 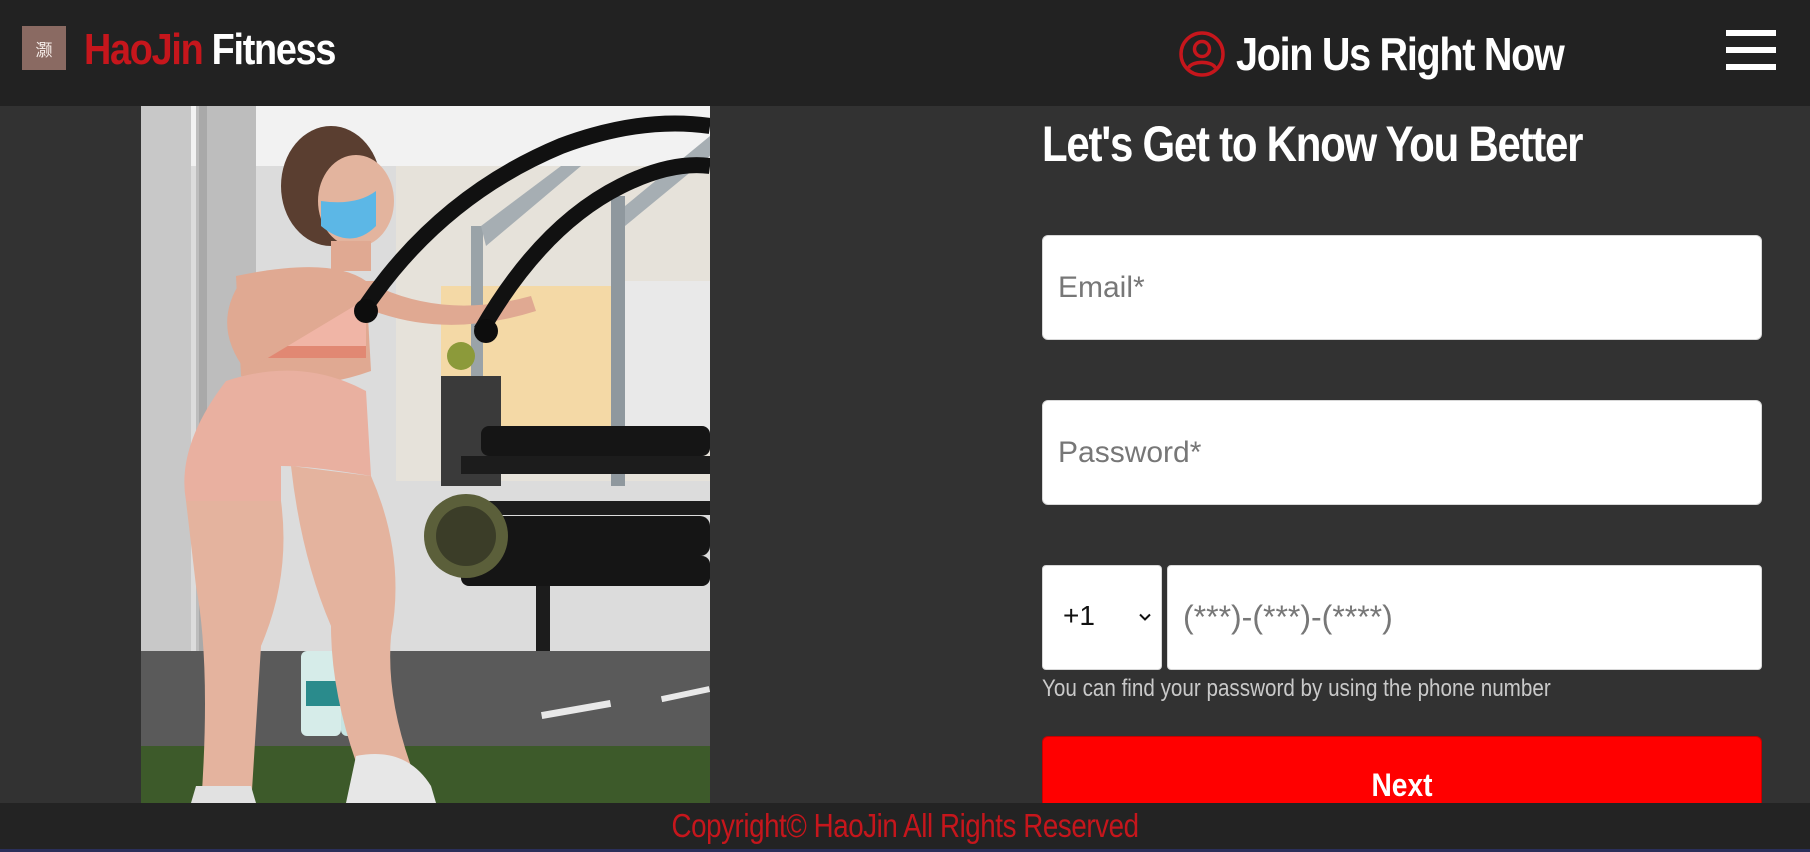 I want to click on phone-field, so click(x=1464, y=617).